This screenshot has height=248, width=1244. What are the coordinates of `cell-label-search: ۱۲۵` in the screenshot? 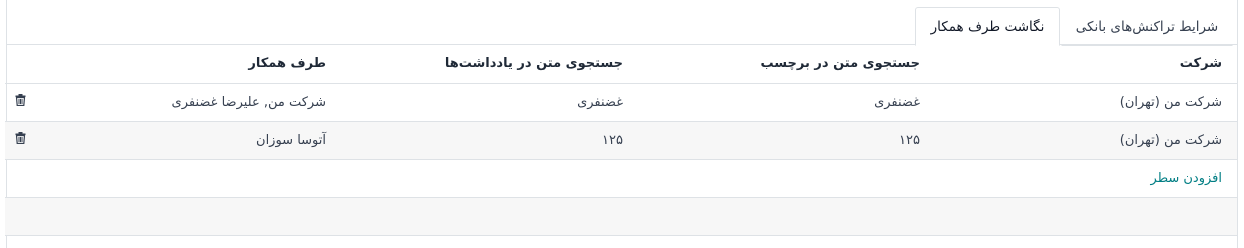 It's located at (783, 140).